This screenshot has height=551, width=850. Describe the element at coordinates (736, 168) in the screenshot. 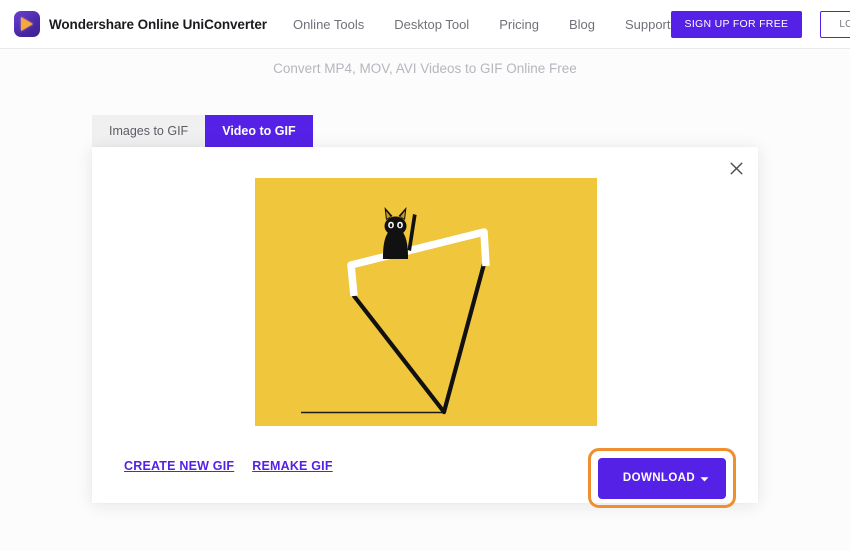

I see `close-icon` at that location.